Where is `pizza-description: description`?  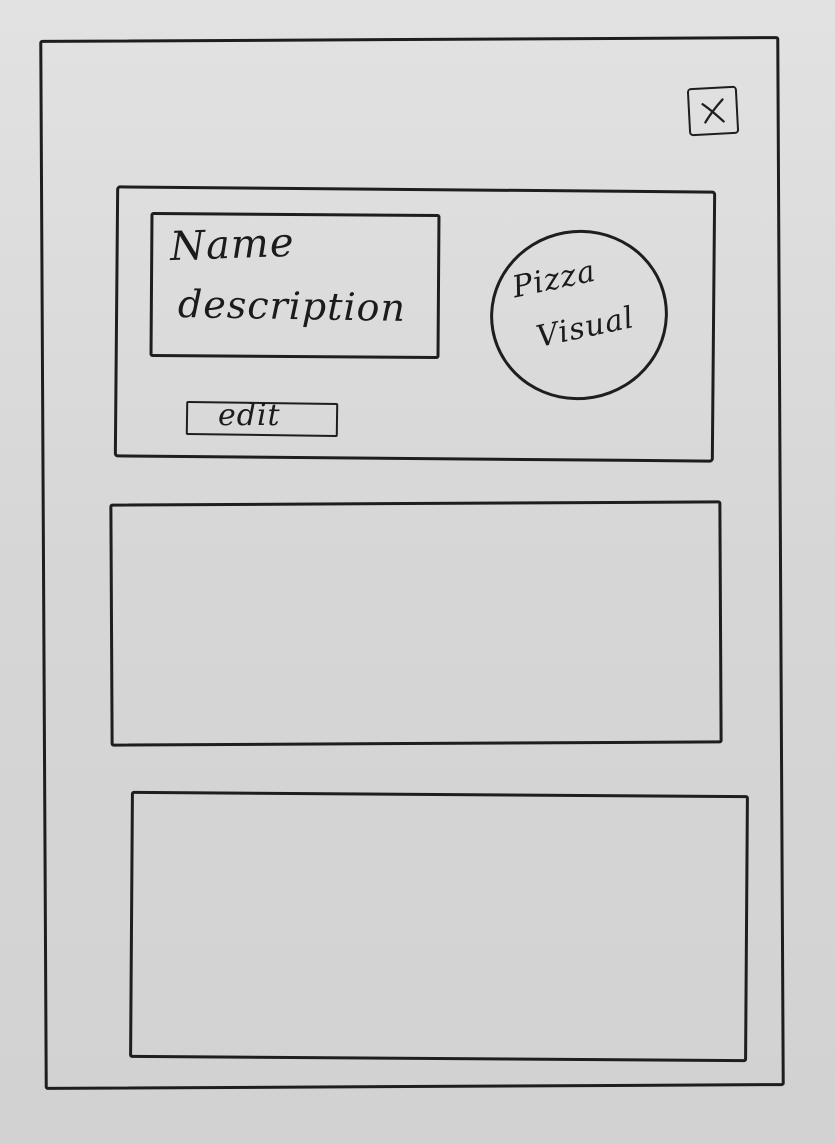
pizza-description: description is located at coordinates (292, 306).